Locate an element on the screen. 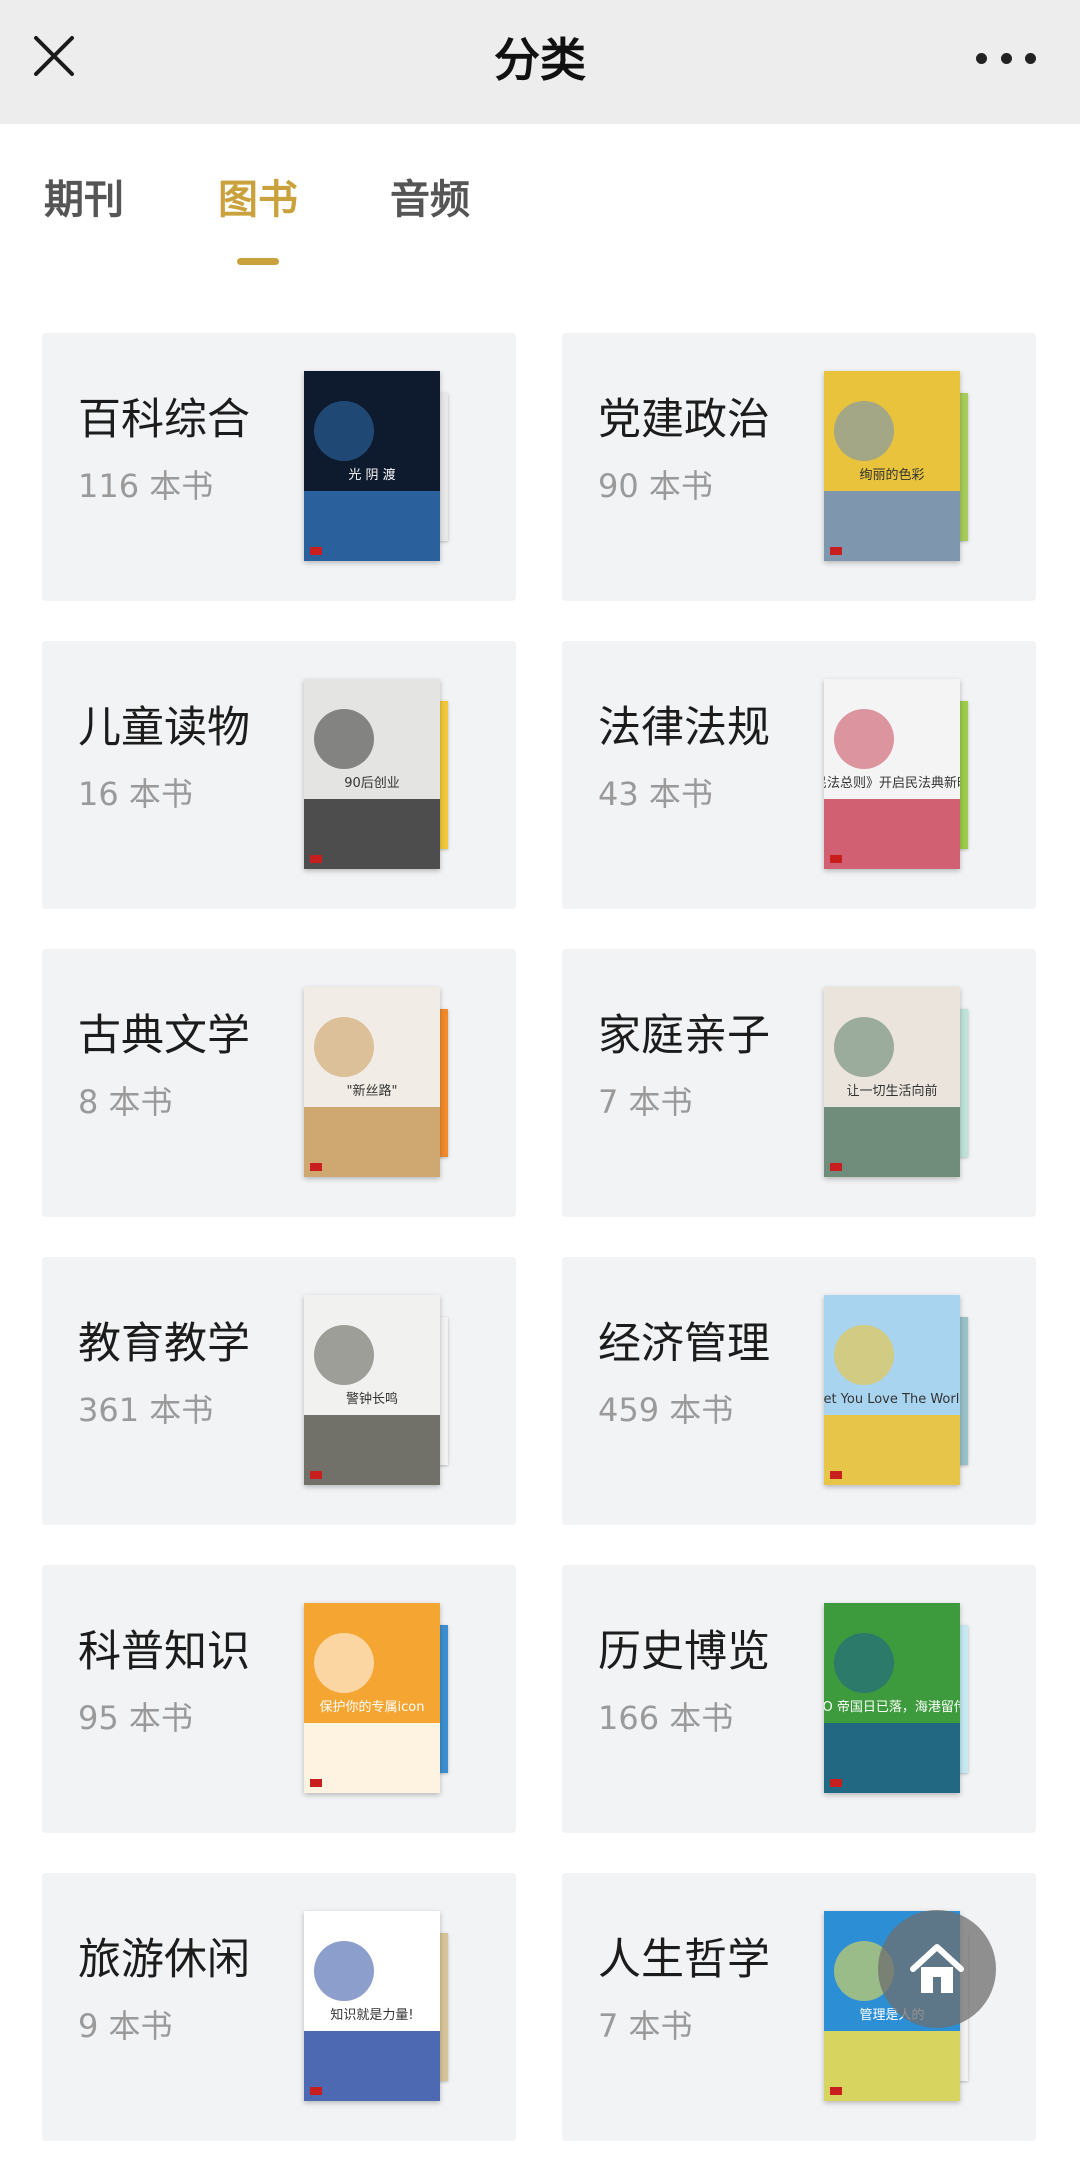  category-book-count: 116 本书 is located at coordinates (146, 486).